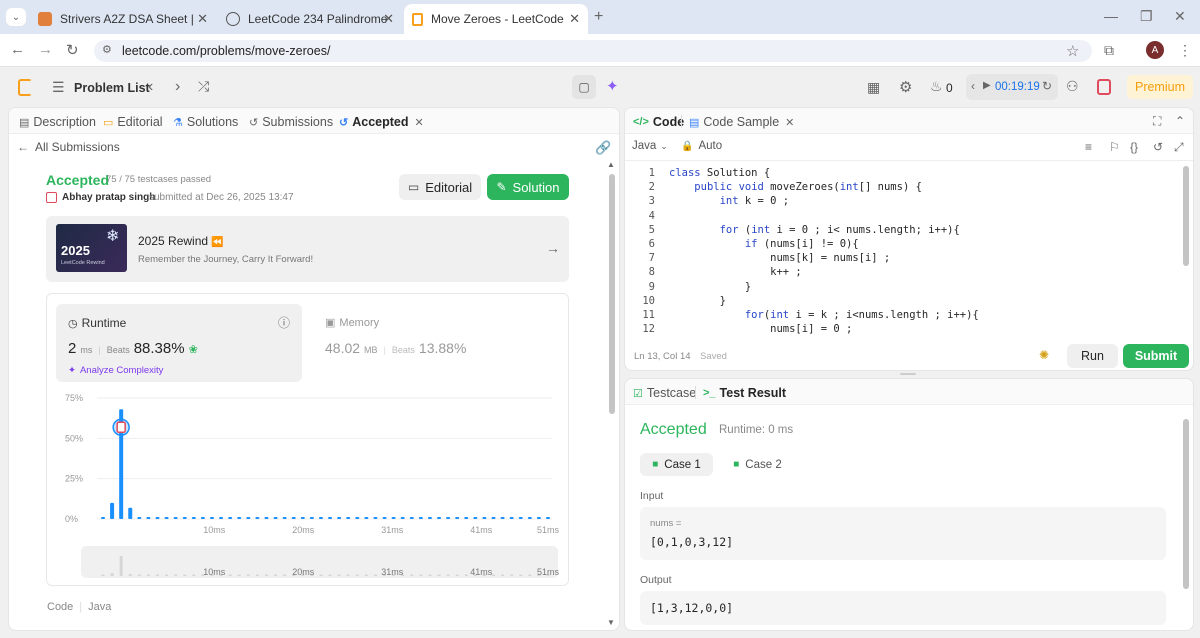 Image resolution: width=1200 pixels, height=638 pixels. I want to click on scrollbar-thumb, so click(612, 294).